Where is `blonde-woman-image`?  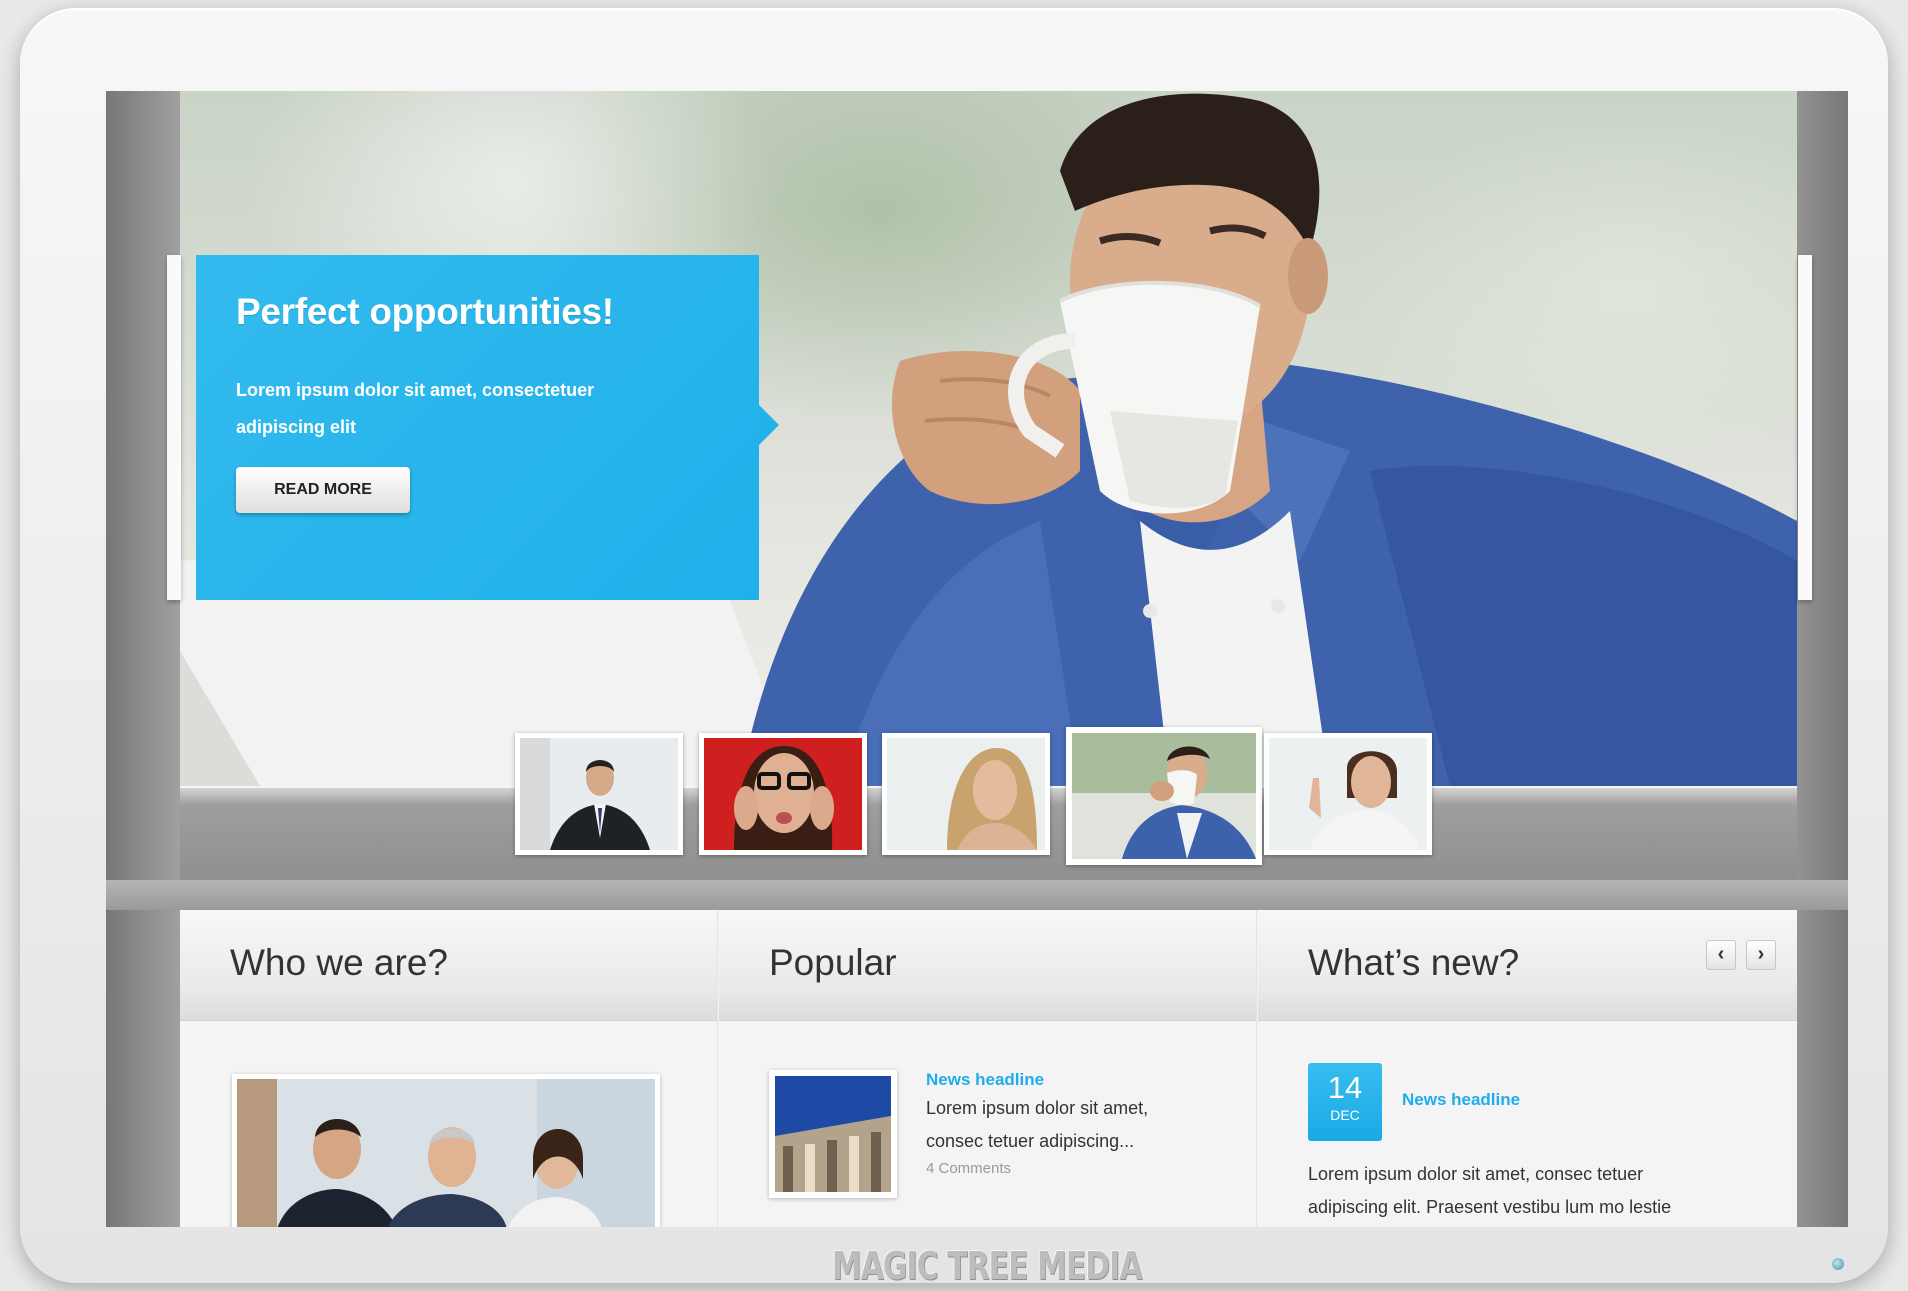
blonde-woman-image is located at coordinates (966, 794).